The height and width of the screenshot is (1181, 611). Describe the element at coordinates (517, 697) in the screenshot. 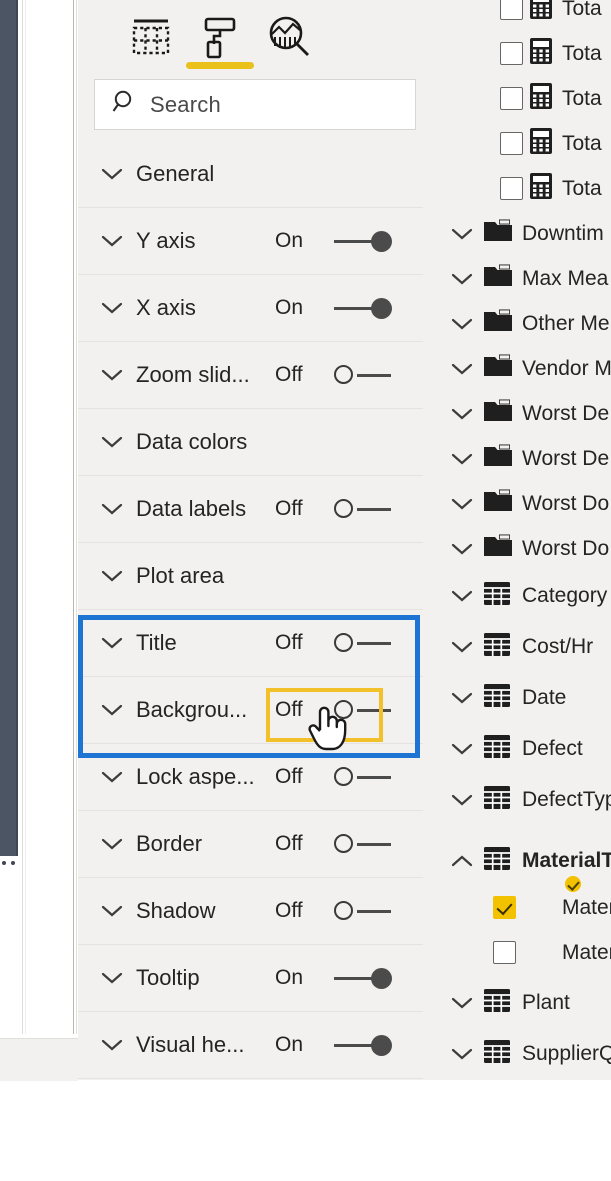

I see `field-table-item: Date` at that location.